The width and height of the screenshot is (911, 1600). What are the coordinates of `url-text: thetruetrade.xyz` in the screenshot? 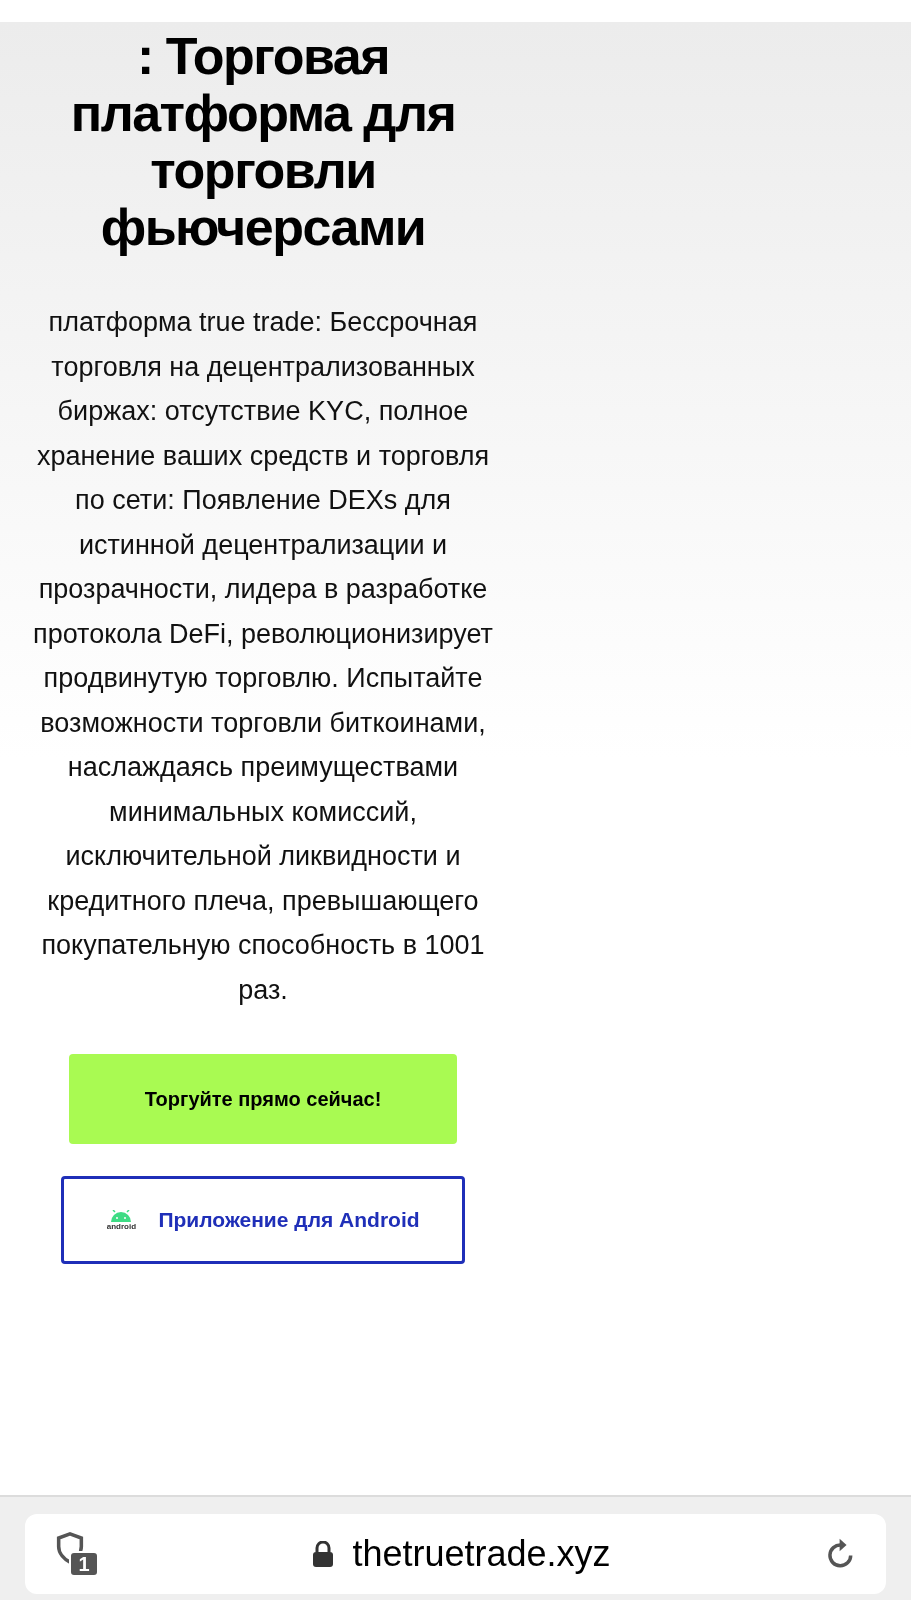 It's located at (481, 1554).